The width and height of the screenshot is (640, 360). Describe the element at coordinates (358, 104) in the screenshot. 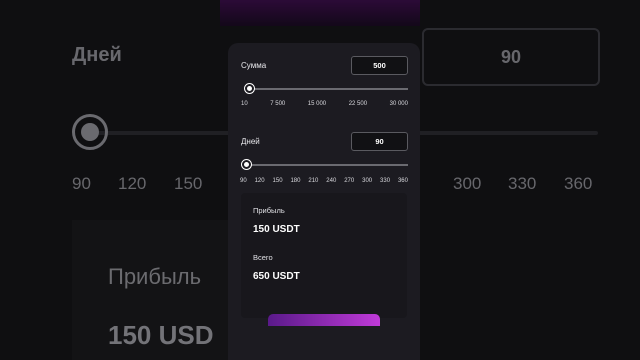

I see `sum-tick: 22 500` at that location.